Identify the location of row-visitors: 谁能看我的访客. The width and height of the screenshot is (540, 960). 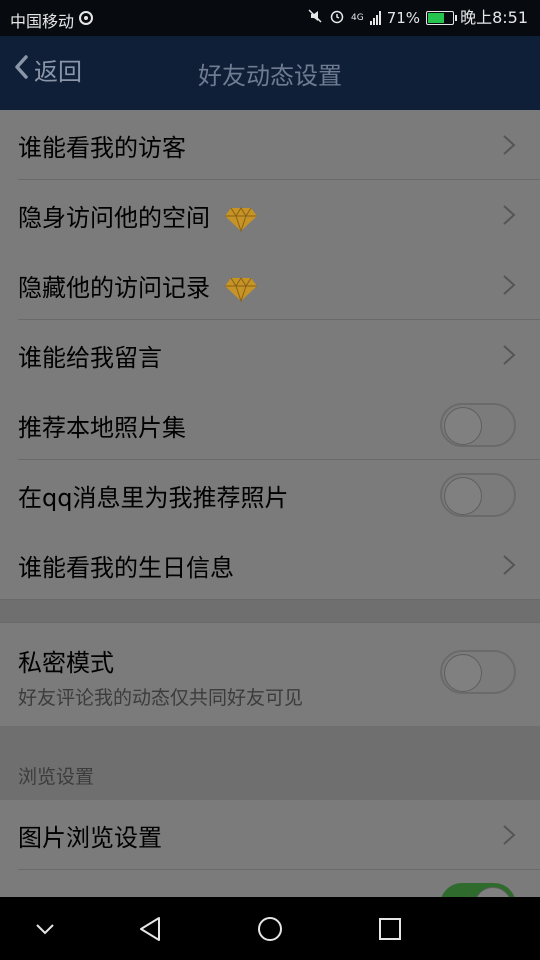
(270, 145).